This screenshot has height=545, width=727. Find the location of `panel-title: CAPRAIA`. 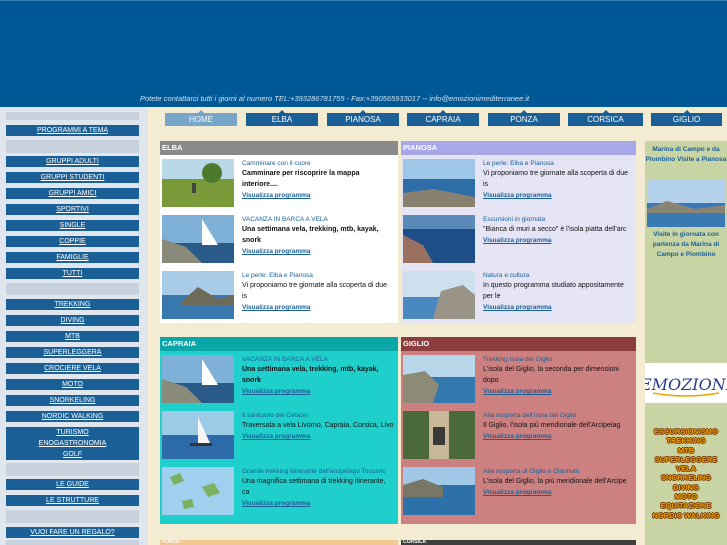

panel-title: CAPRAIA is located at coordinates (279, 344).